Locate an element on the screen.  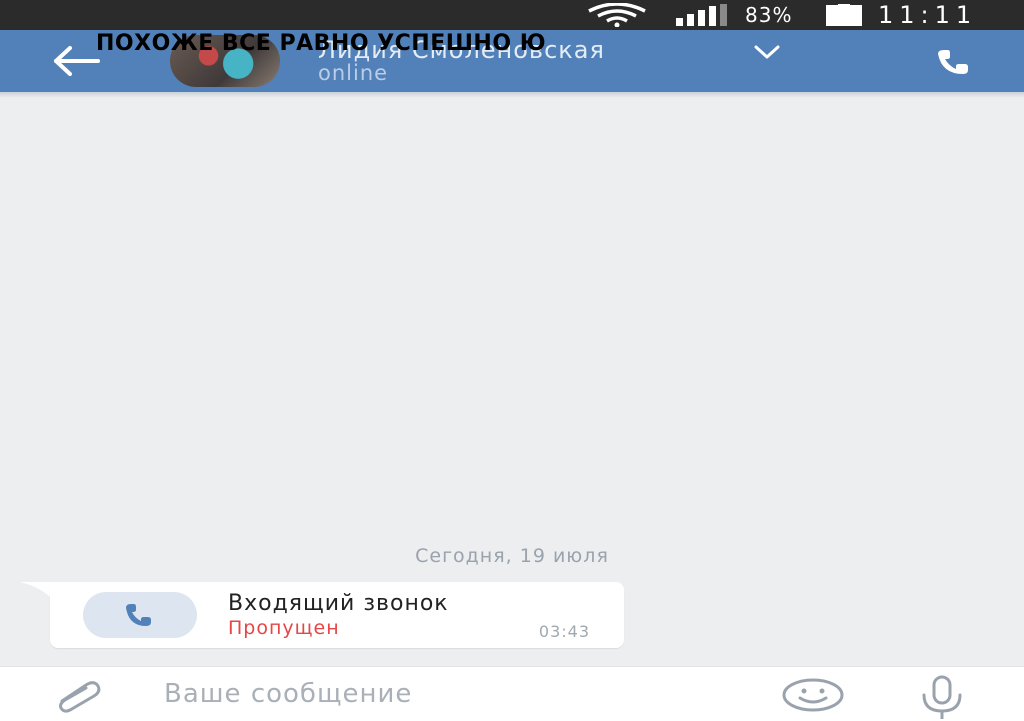
missed-call-message: Входящий звонок Пропущен 03:43 is located at coordinates (337, 615).